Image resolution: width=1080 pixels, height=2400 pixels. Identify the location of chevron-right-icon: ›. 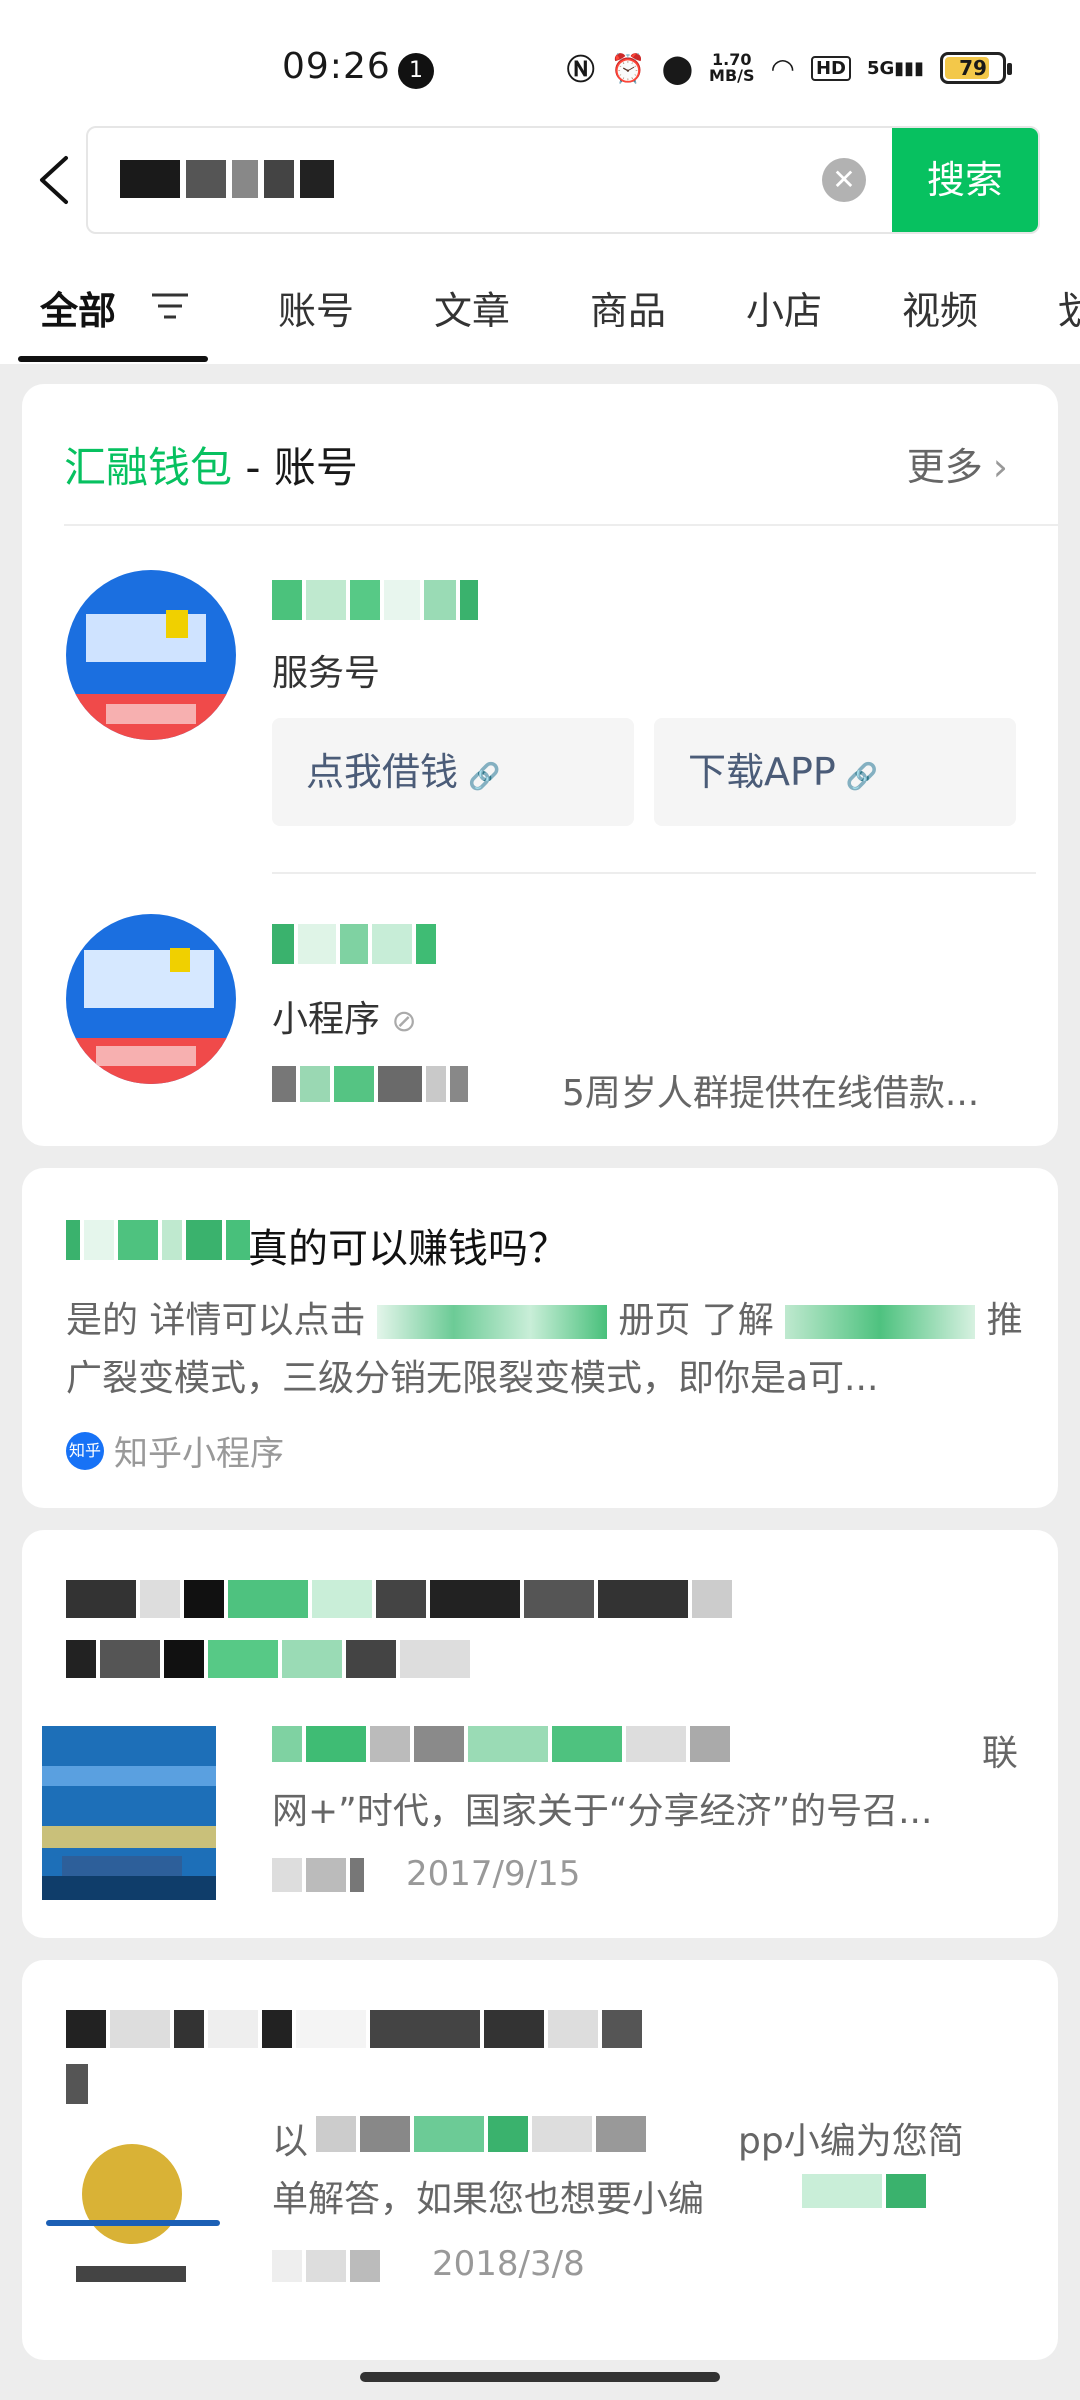
(1000, 467).